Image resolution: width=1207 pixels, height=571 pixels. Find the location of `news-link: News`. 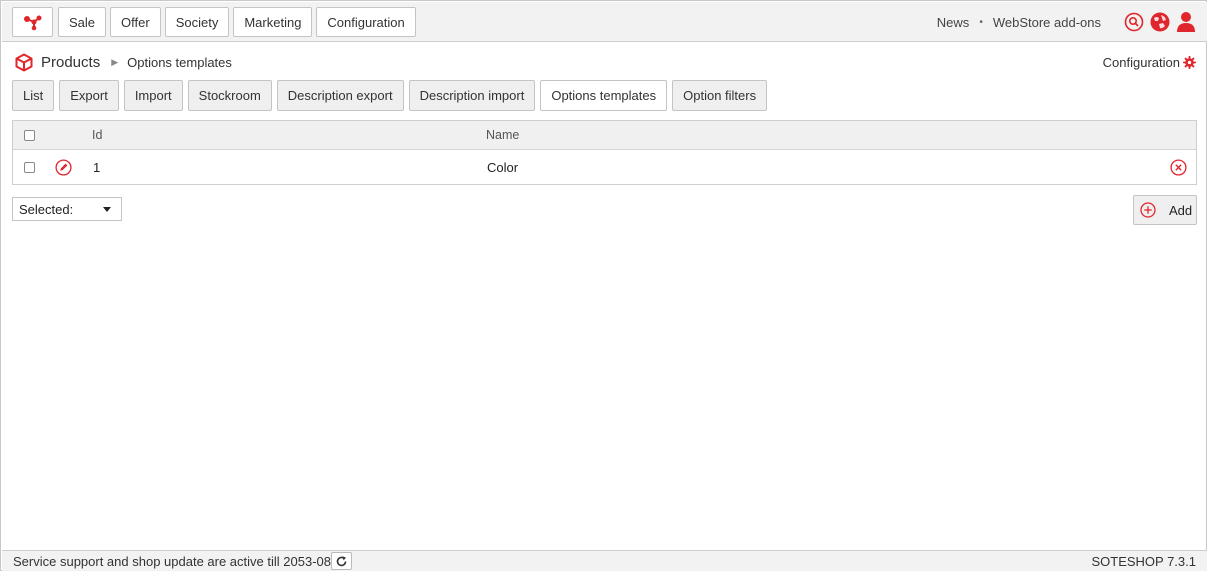

news-link: News is located at coordinates (953, 22).